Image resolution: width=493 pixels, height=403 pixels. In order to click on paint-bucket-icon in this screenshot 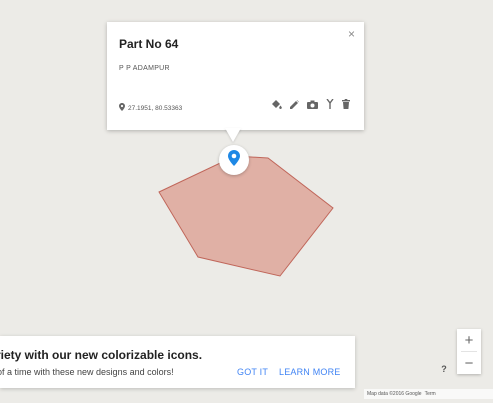, I will do `click(276, 104)`.